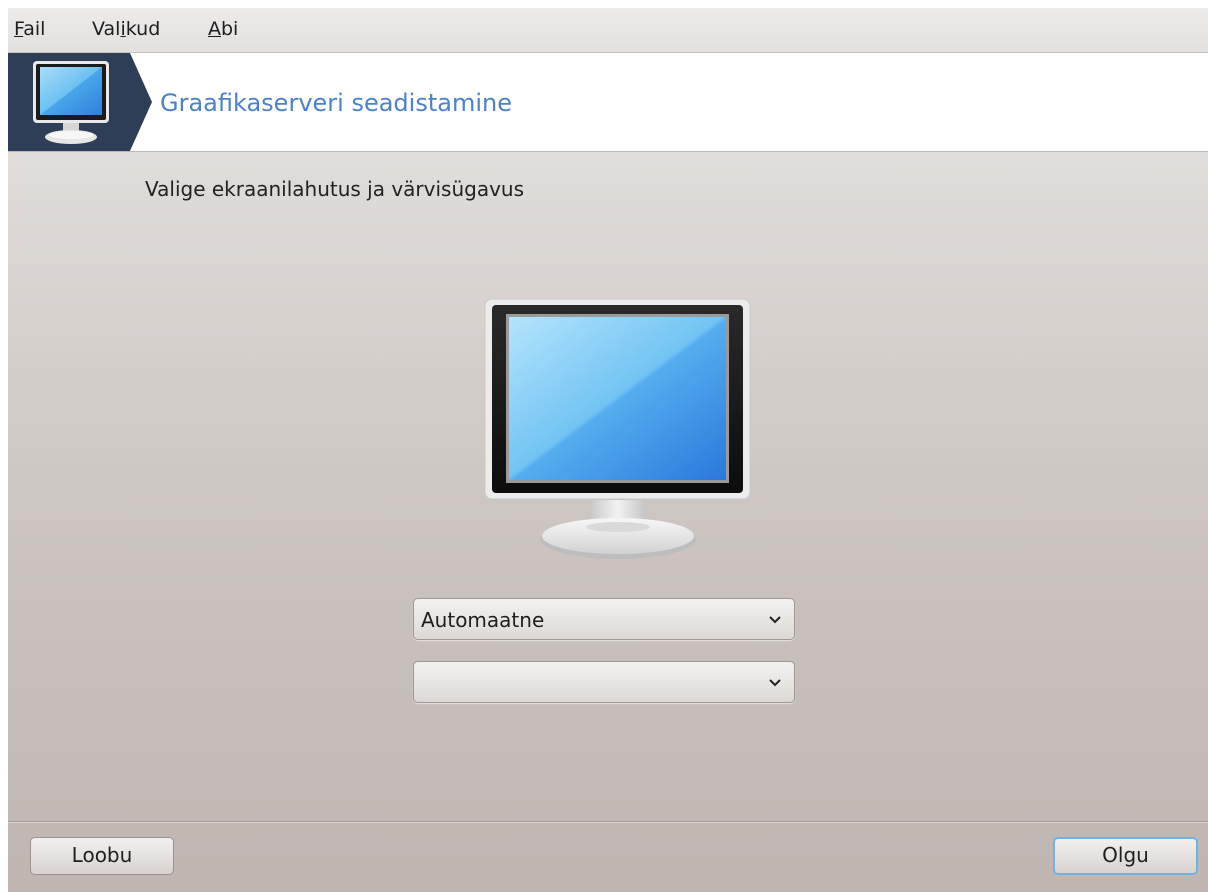 The height and width of the screenshot is (892, 1208). What do you see at coordinates (214, 29) in the screenshot?
I see `menu-help-mnemonic: A` at bounding box center [214, 29].